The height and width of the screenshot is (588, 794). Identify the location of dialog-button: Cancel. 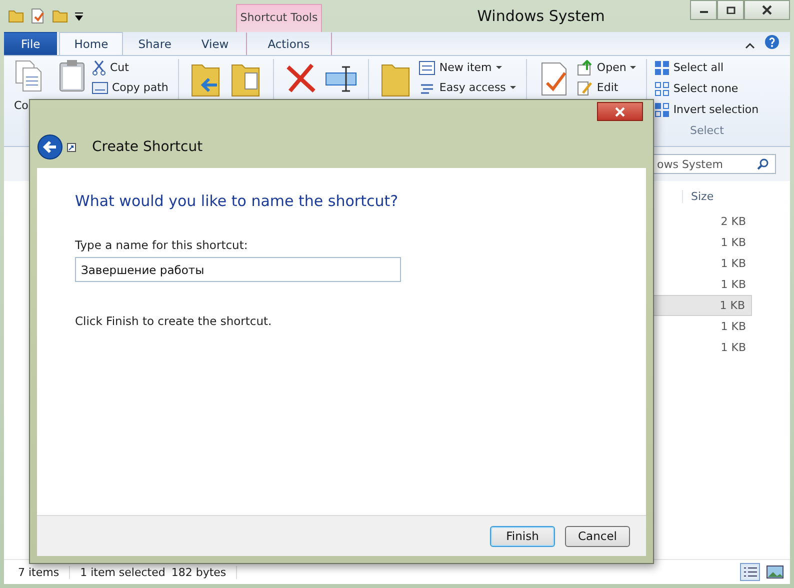
(597, 536).